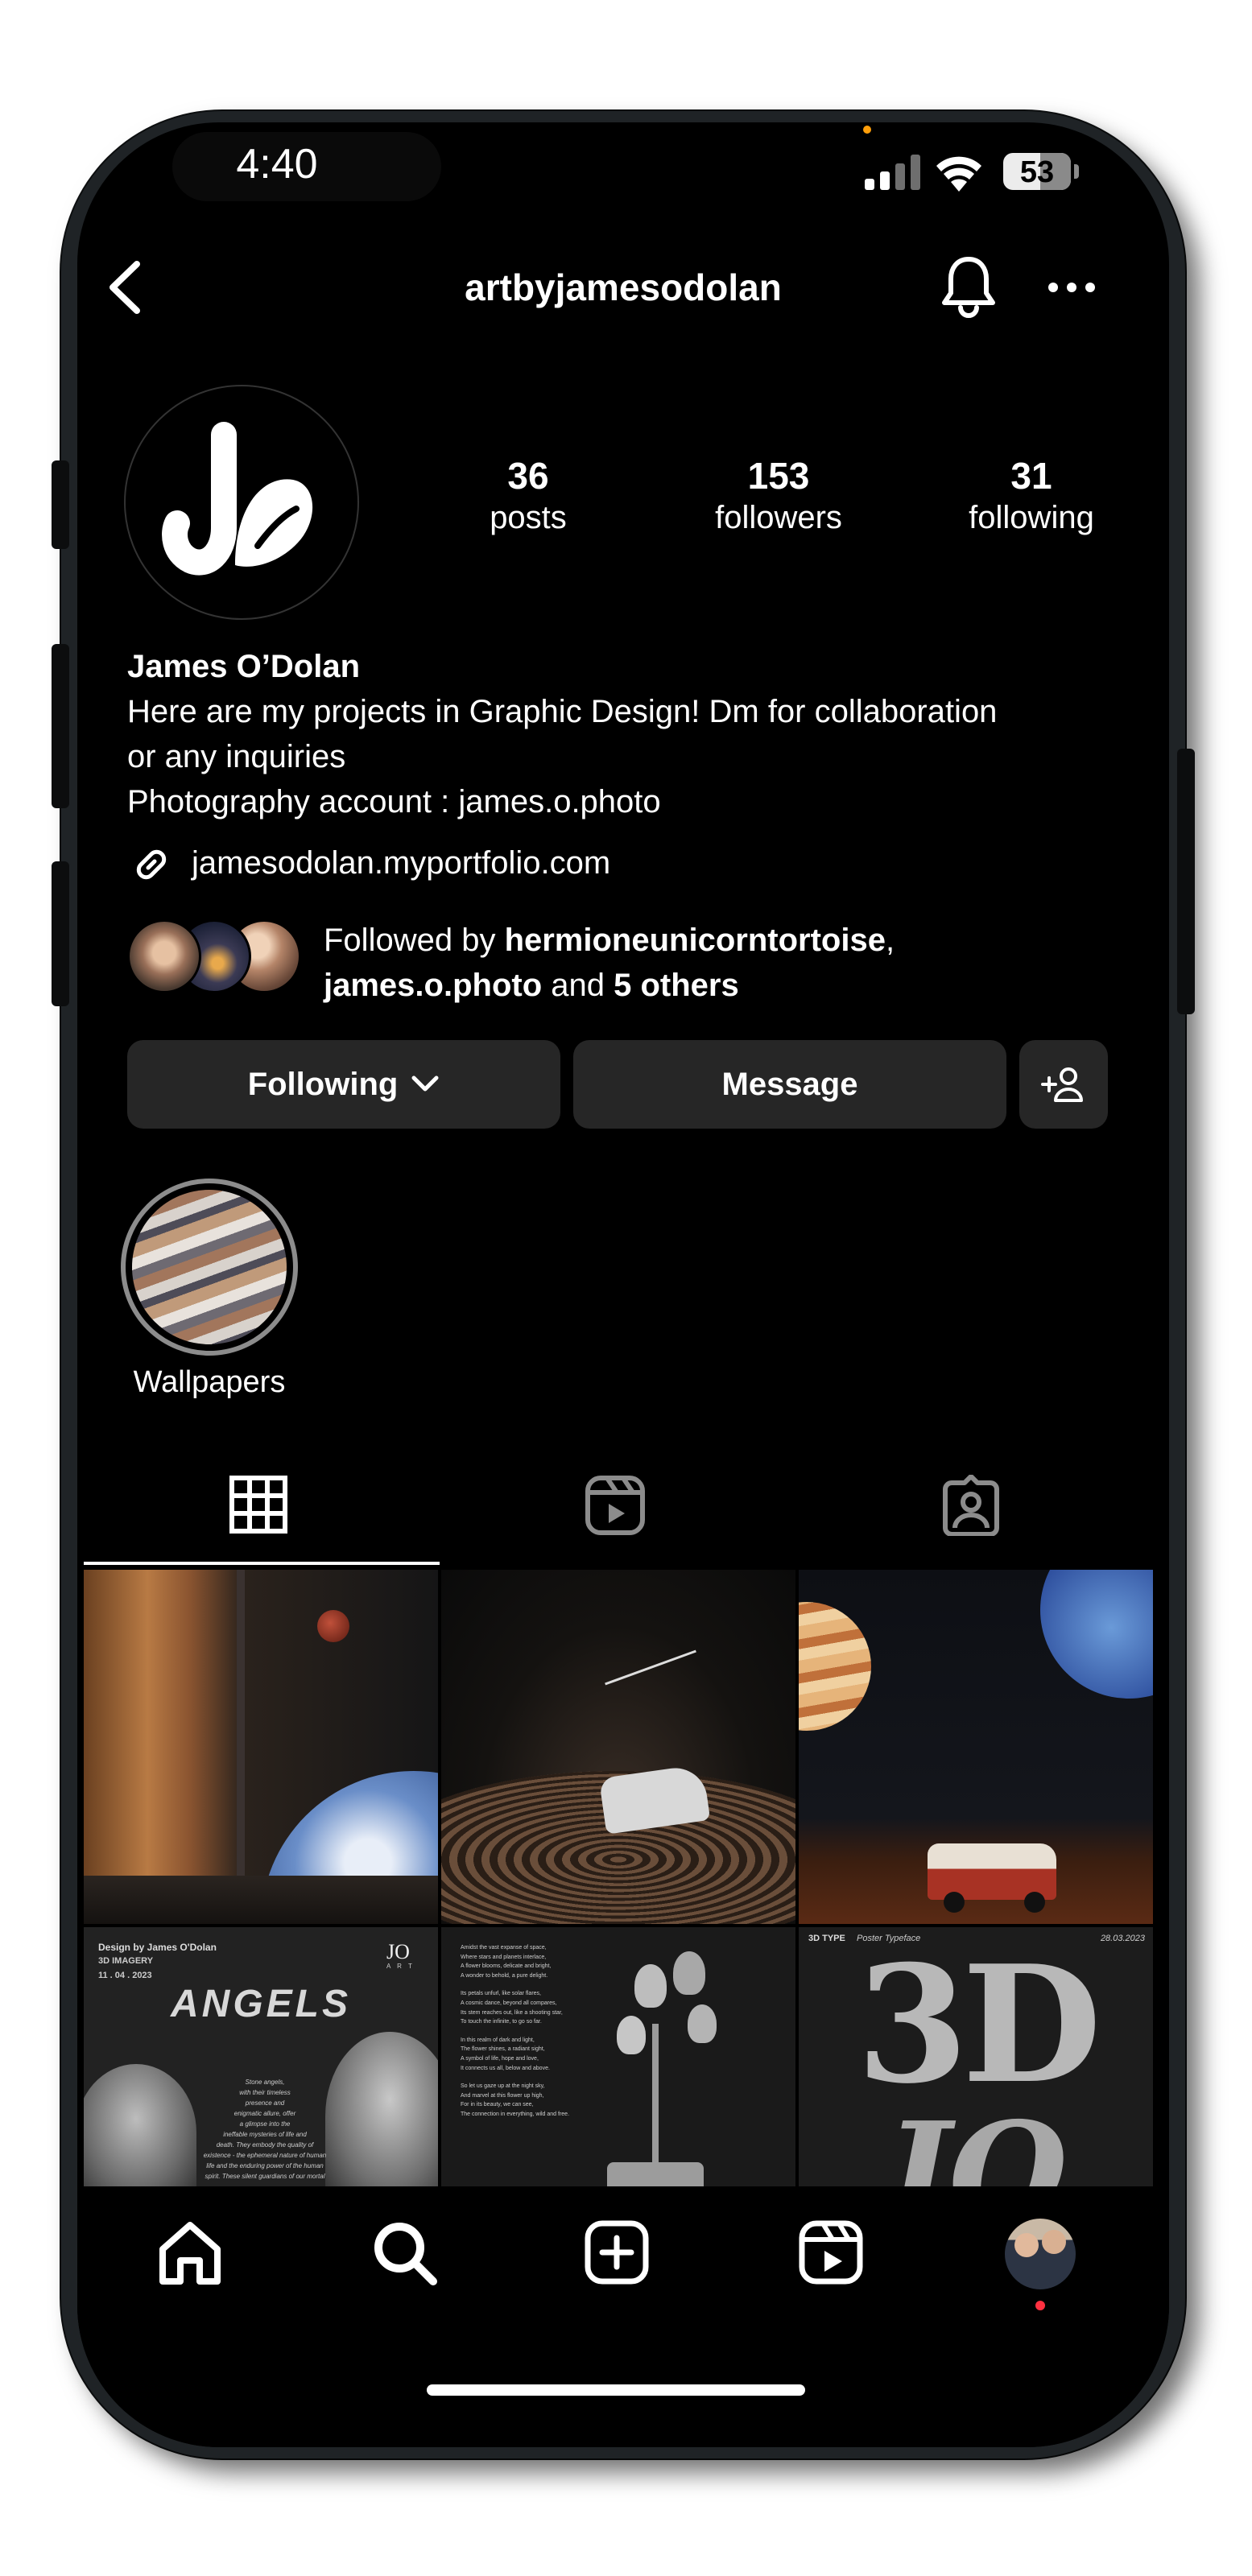  What do you see at coordinates (528, 476) in the screenshot?
I see `posts-count: 36` at bounding box center [528, 476].